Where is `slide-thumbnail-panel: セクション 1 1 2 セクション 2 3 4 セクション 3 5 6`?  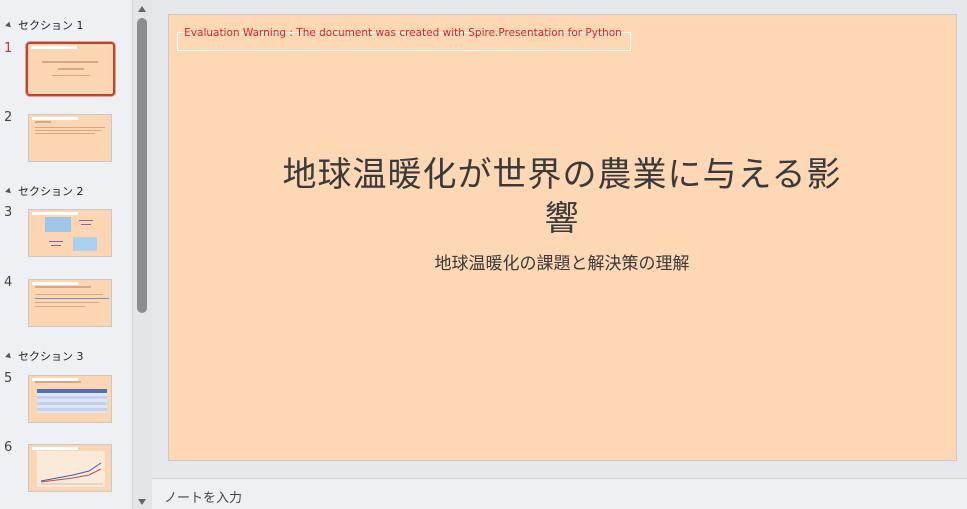
slide-thumbnail-panel: セクション 1 1 2 セクション 2 3 4 セクション 3 5 6 is located at coordinates (66, 254).